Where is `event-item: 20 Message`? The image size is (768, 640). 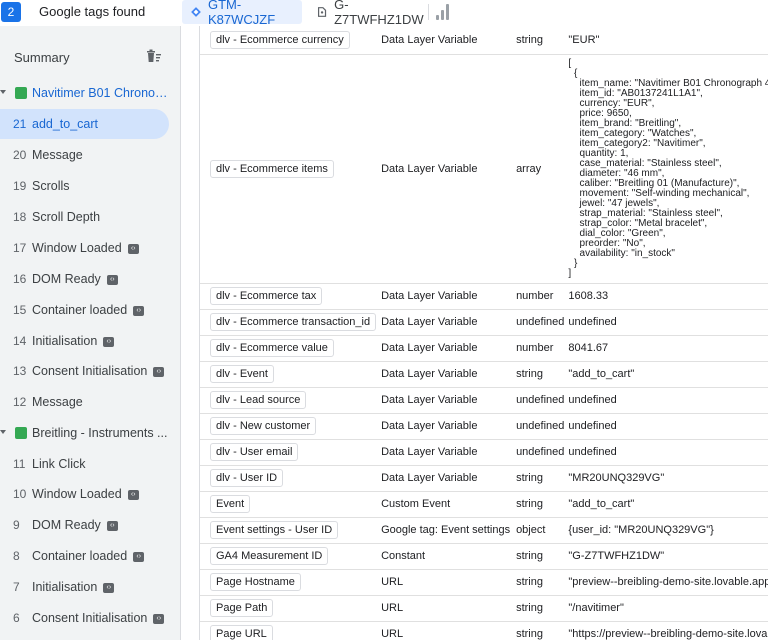
event-item: 20 Message is located at coordinates (90, 155).